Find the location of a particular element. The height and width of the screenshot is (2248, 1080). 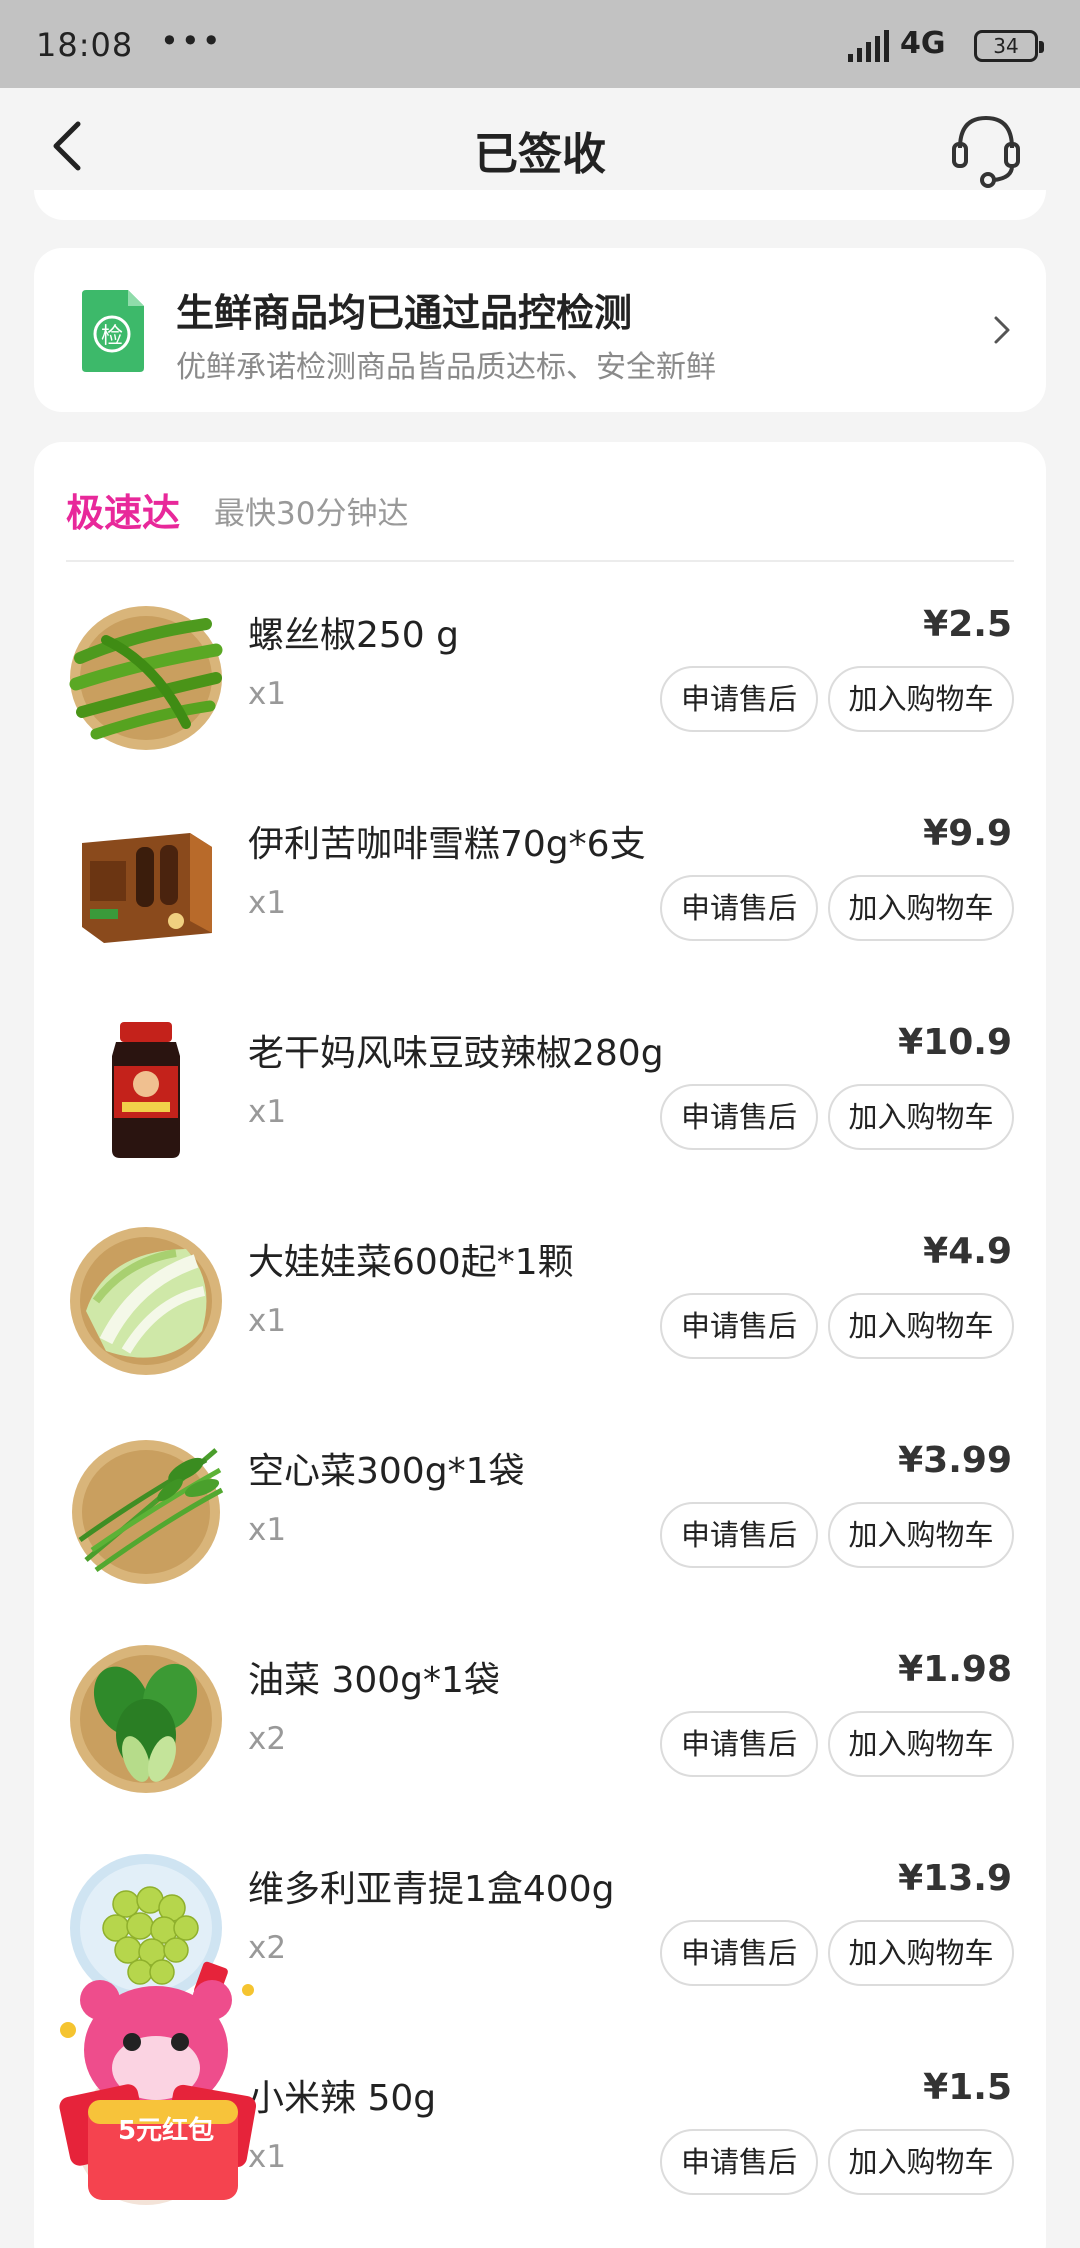

previous-card-bottom is located at coordinates (540, 205).